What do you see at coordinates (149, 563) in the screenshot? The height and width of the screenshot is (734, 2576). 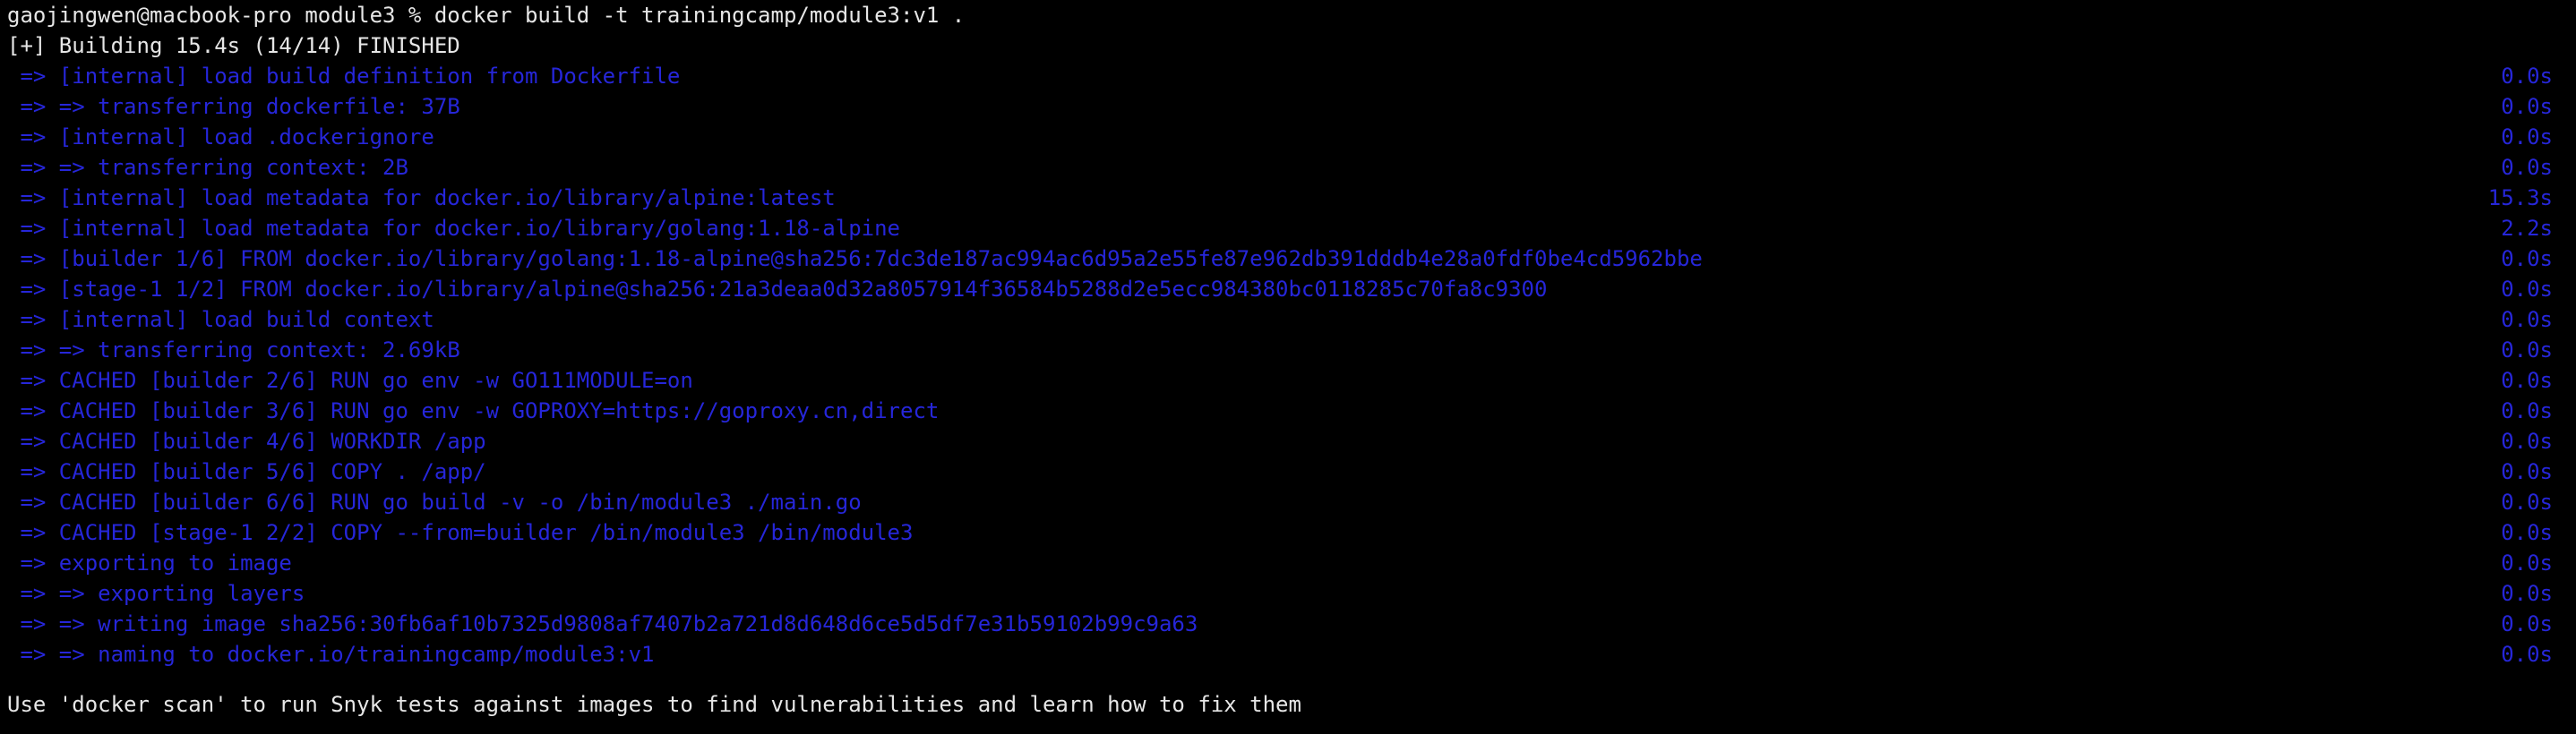 I see `build-step-text: => exporting to image` at bounding box center [149, 563].